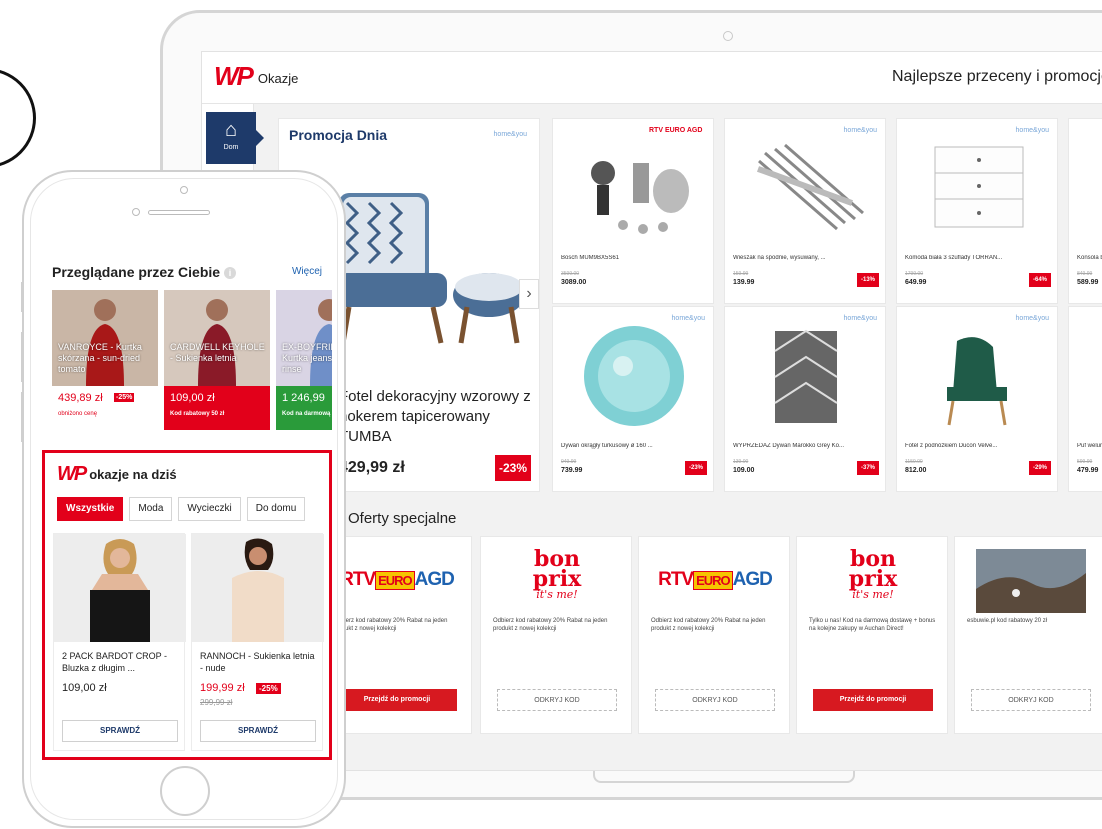  I want to click on laptop-hinge-notch, so click(724, 777).